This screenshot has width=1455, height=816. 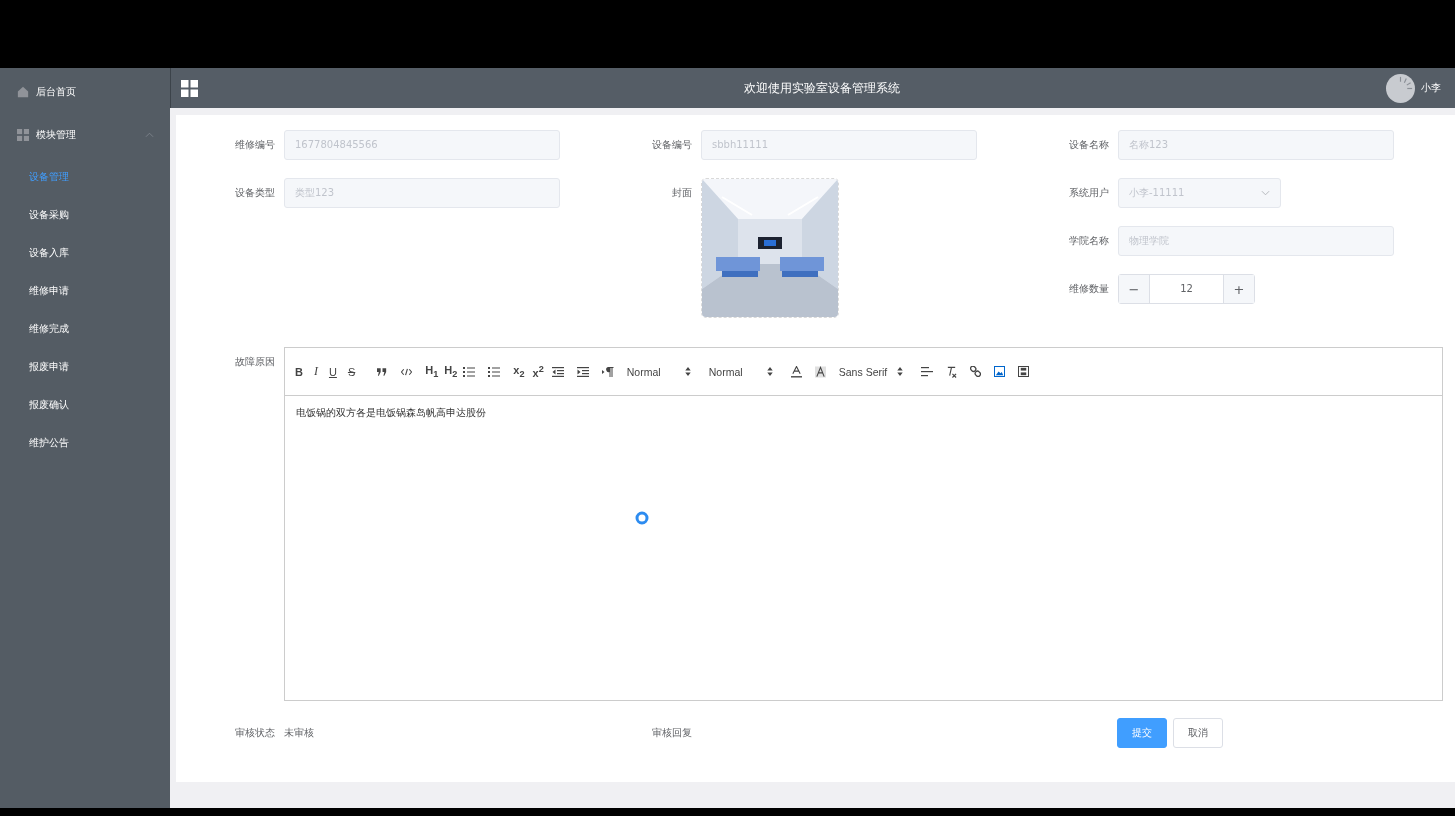 What do you see at coordinates (85, 291) in the screenshot?
I see `submenu-item: 维修申请` at bounding box center [85, 291].